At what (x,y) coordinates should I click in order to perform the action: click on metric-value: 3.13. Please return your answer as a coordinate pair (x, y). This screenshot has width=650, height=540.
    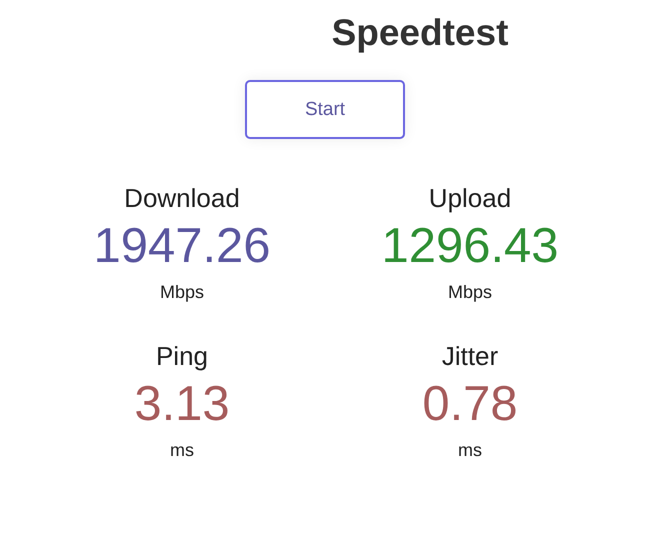
    Looking at the image, I should click on (182, 405).